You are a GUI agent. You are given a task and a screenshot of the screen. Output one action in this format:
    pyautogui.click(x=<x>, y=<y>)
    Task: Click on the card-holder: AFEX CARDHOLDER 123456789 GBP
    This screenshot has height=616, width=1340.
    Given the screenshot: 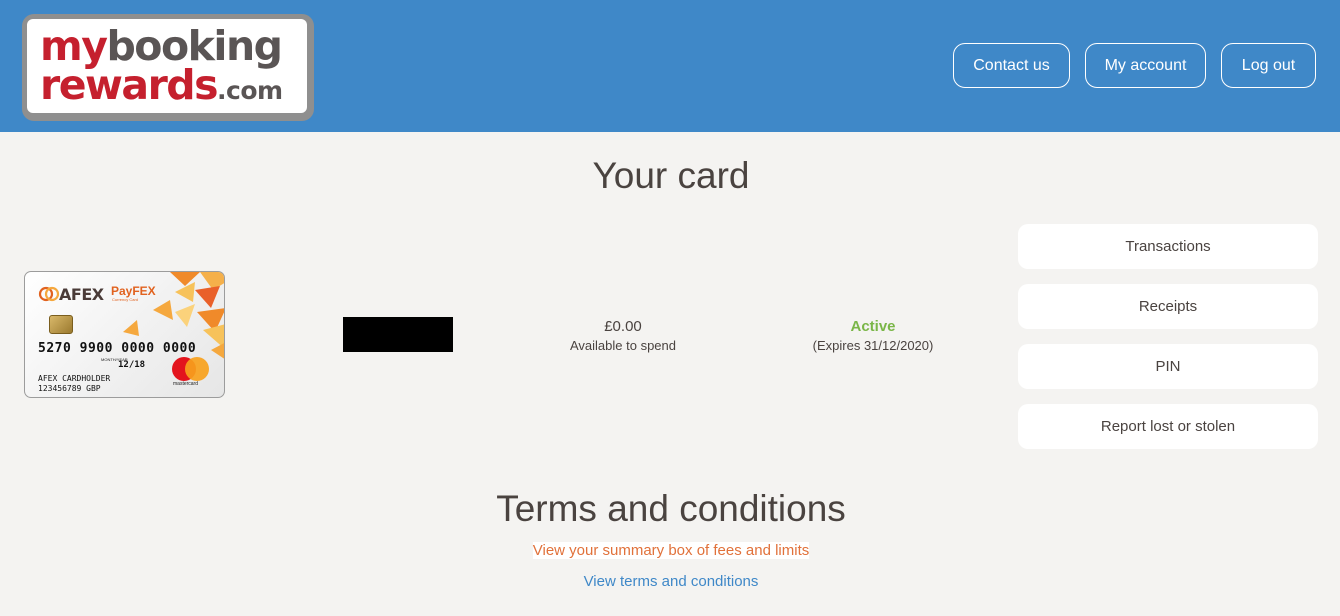 What is the action you would take?
    pyautogui.click(x=74, y=384)
    